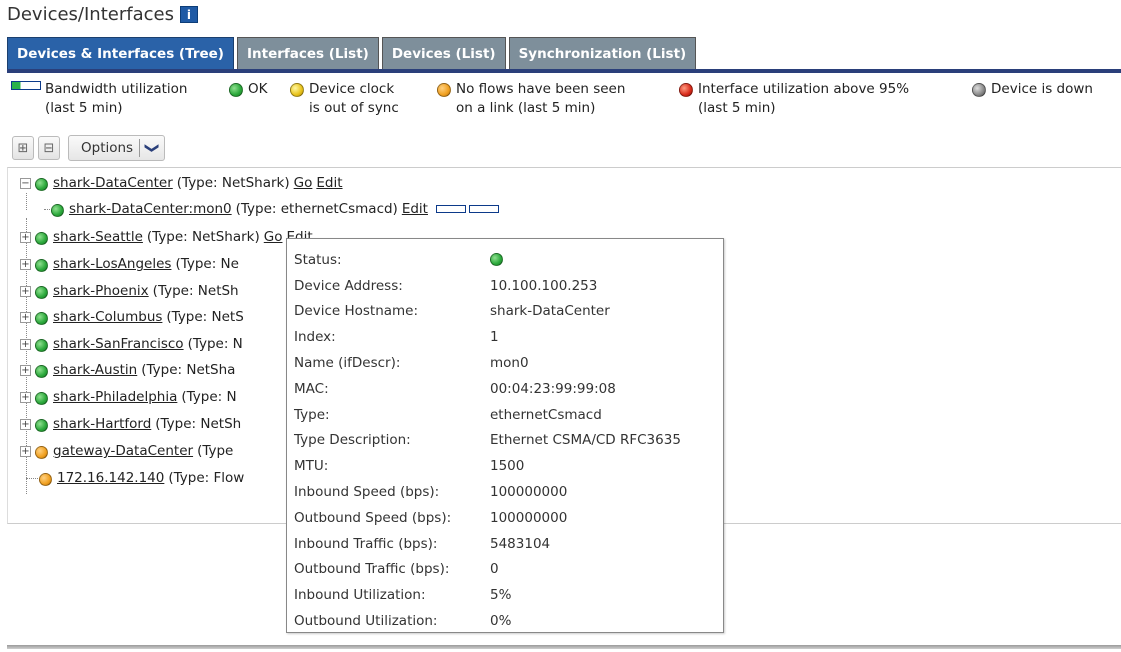 This screenshot has width=1121, height=652. Describe the element at coordinates (115, 397) in the screenshot. I see `device-link: shark-Philadelphia` at that location.